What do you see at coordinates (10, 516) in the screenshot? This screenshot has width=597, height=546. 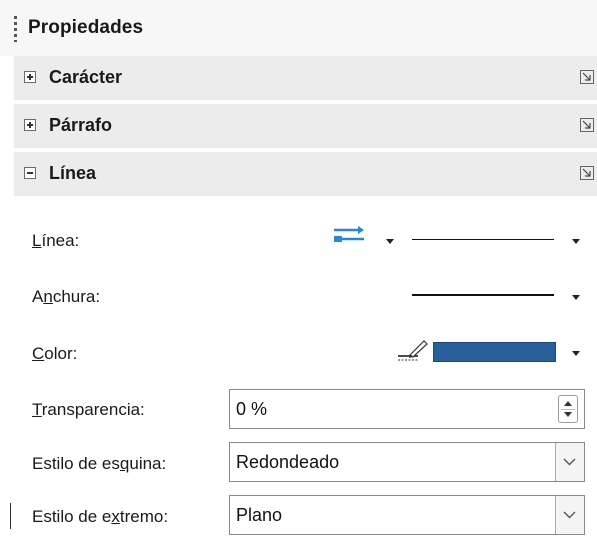 I see `divider` at bounding box center [10, 516].